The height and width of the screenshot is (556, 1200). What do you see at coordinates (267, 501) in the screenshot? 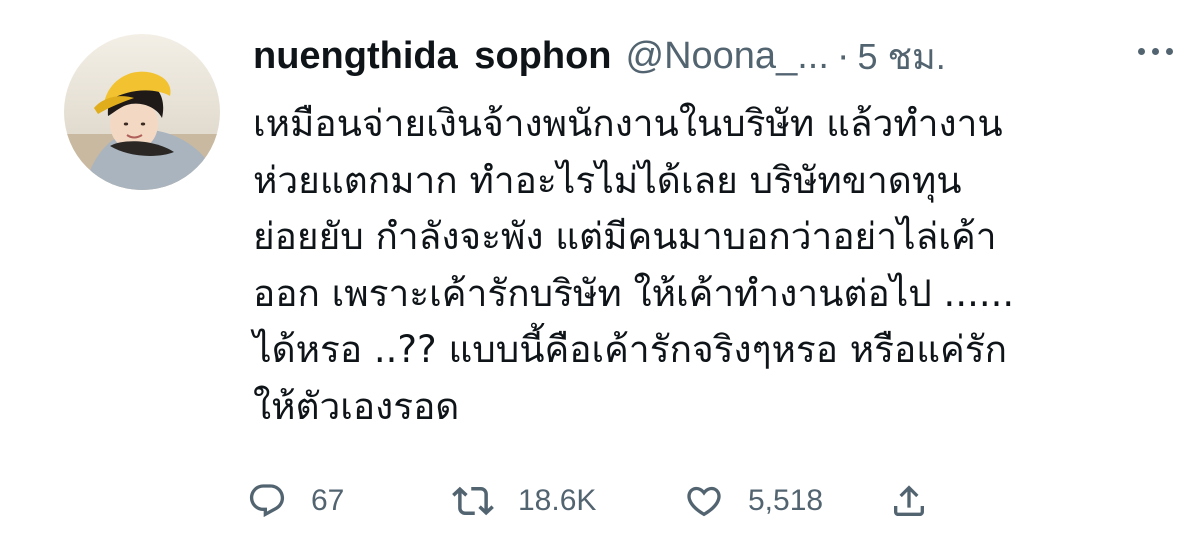
I see `reply-icon` at bounding box center [267, 501].